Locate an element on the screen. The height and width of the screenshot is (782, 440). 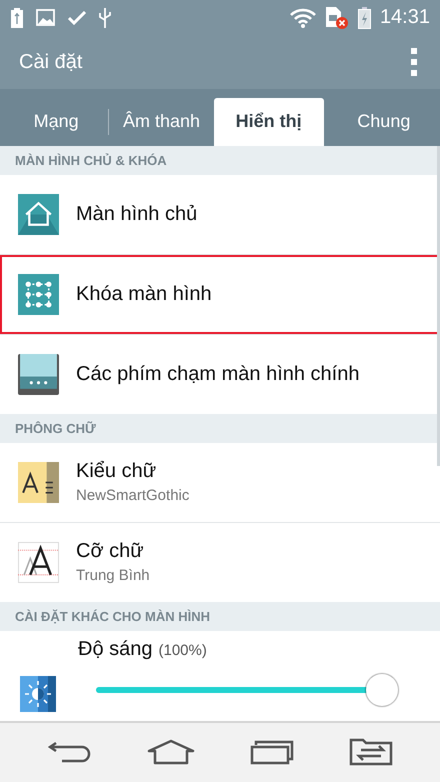
item-title: Các phím chạm màn hình chính is located at coordinates (218, 374).